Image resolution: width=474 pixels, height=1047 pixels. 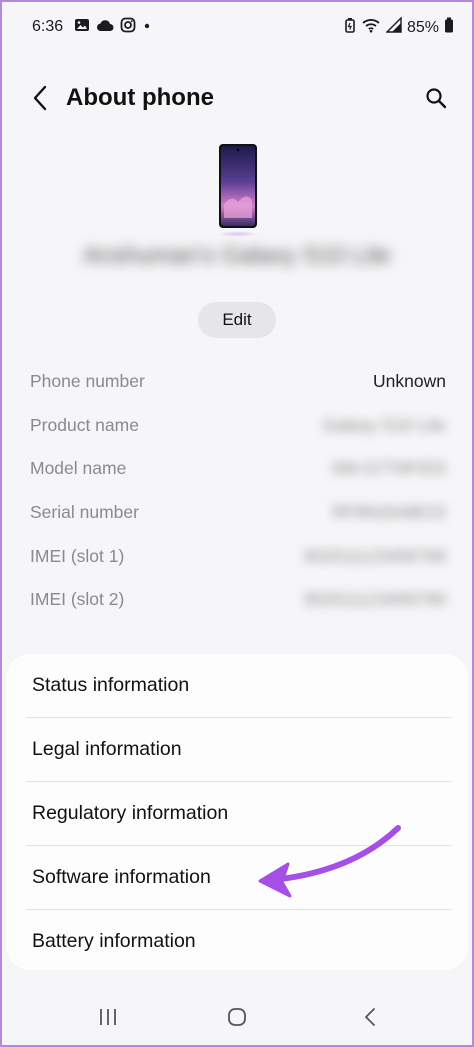 I want to click on navigation-bar, so click(x=237, y=1018).